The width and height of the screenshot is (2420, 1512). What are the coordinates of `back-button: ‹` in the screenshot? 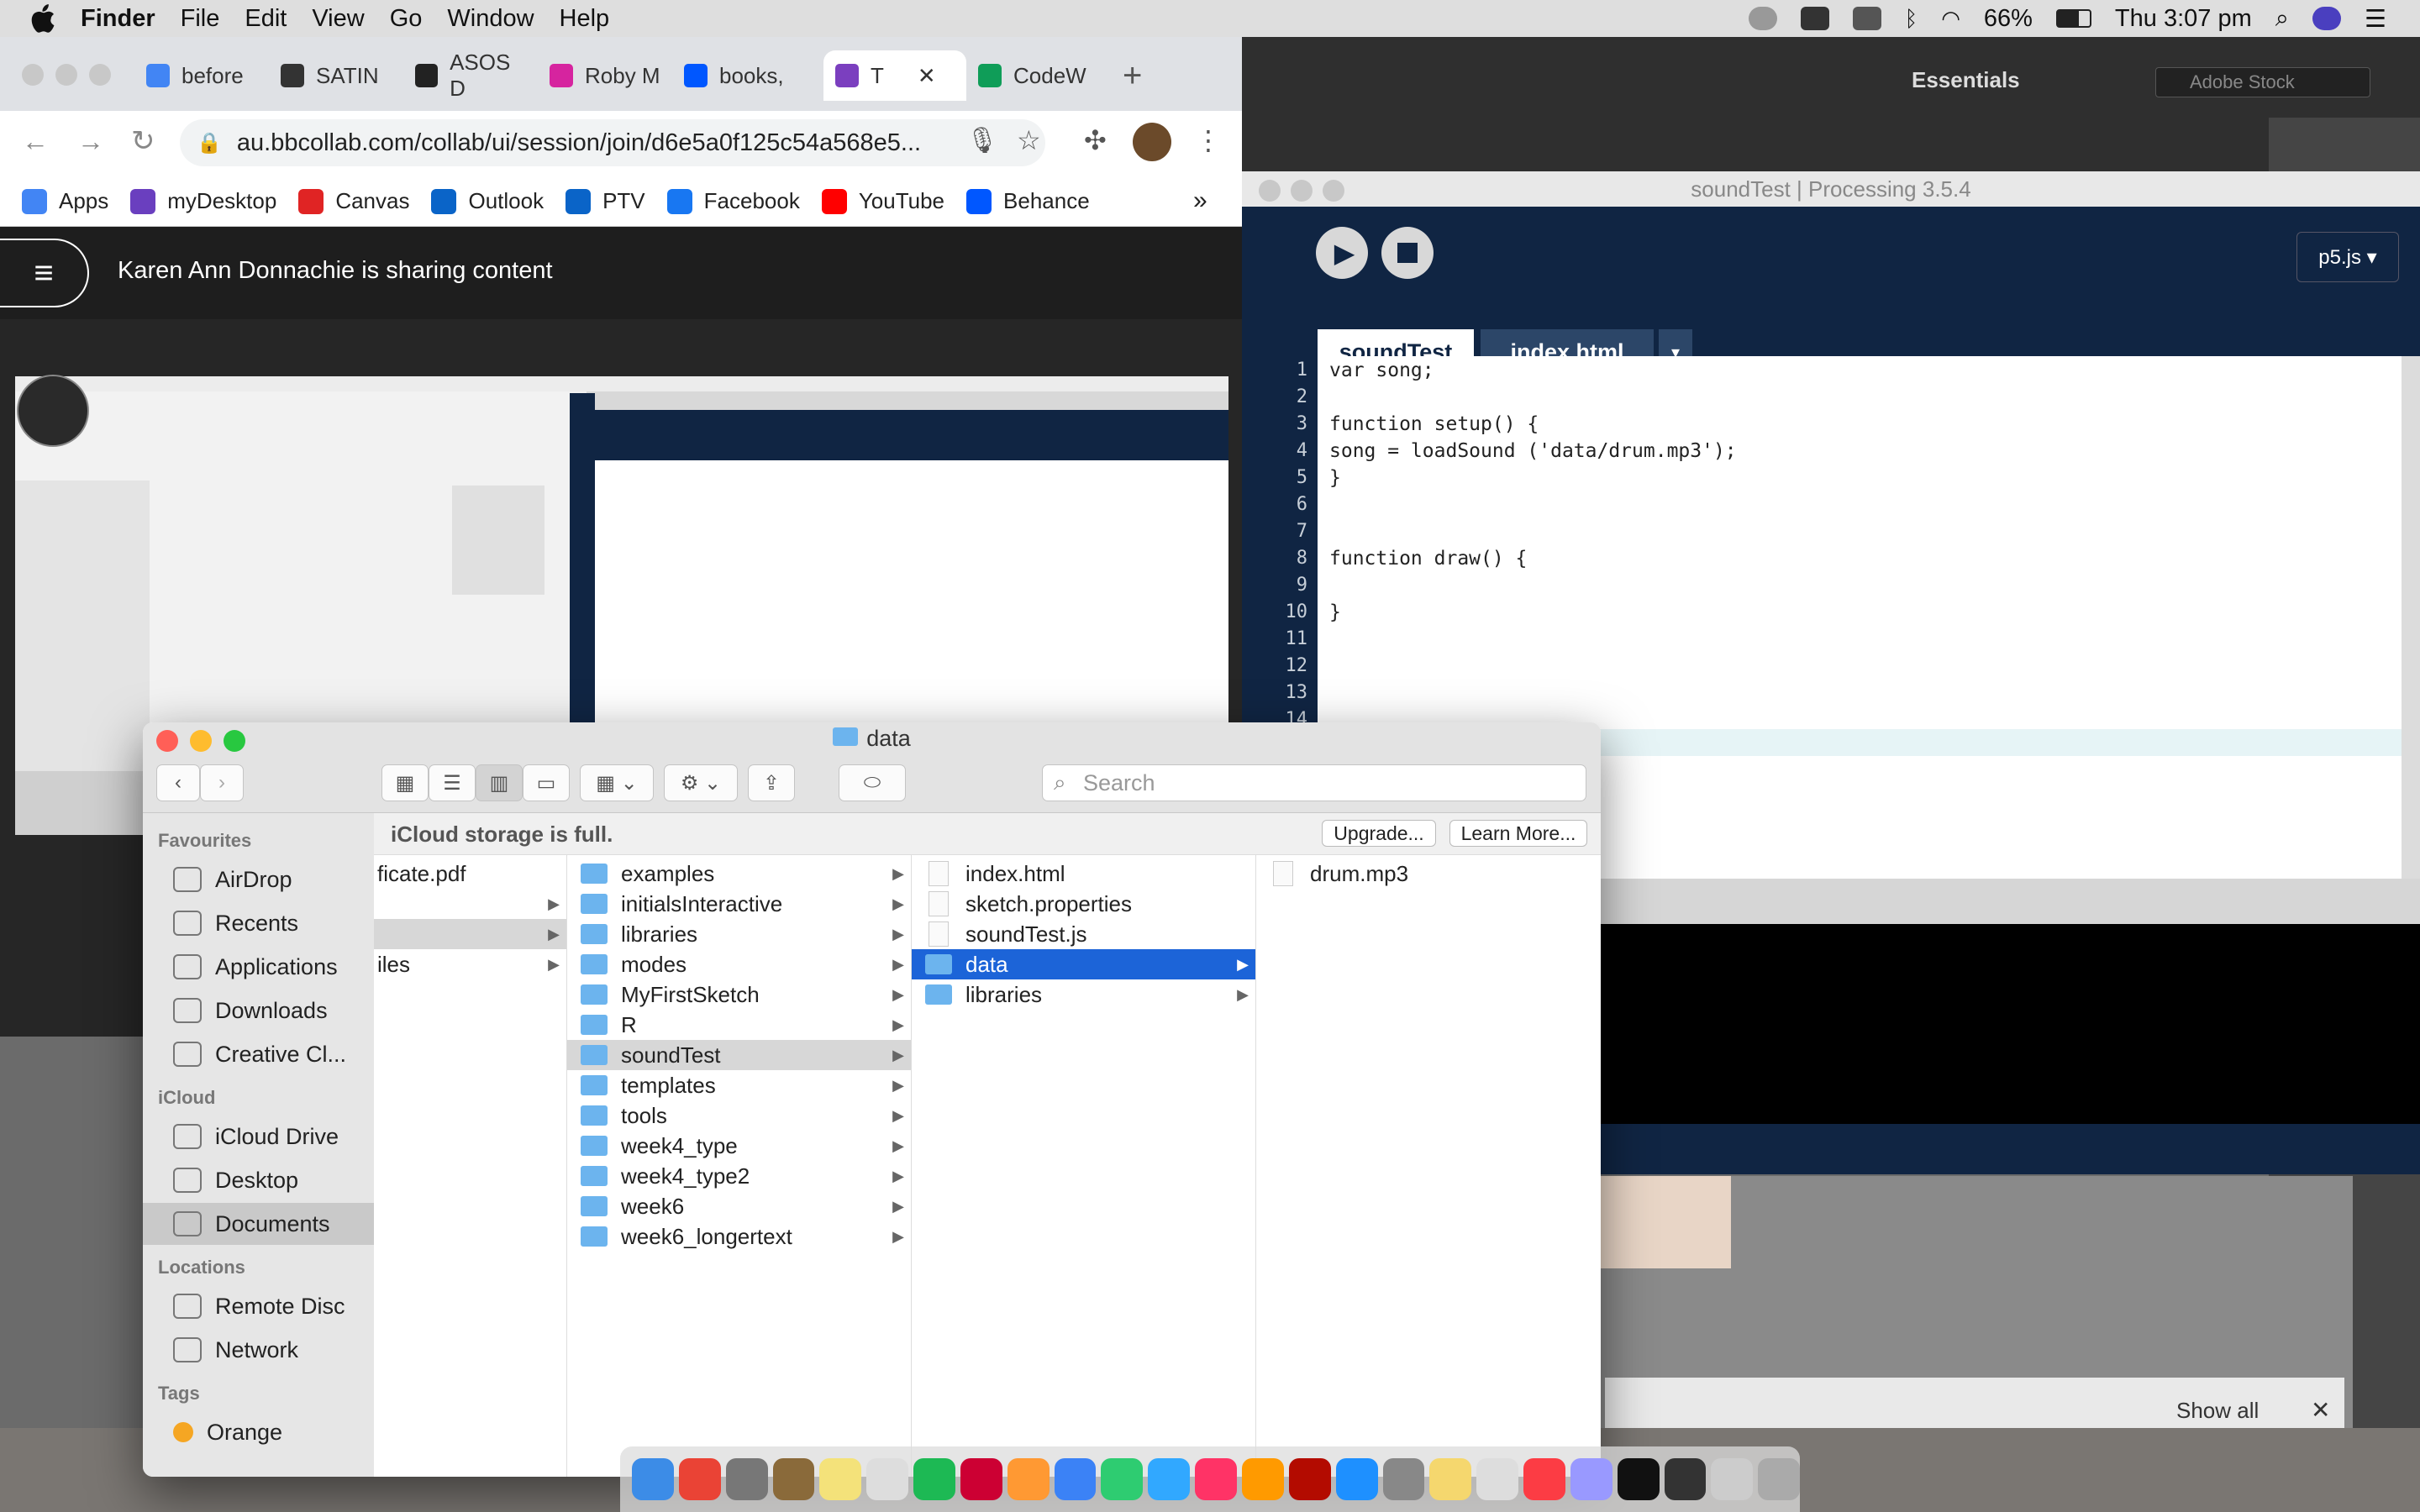 It's located at (178, 782).